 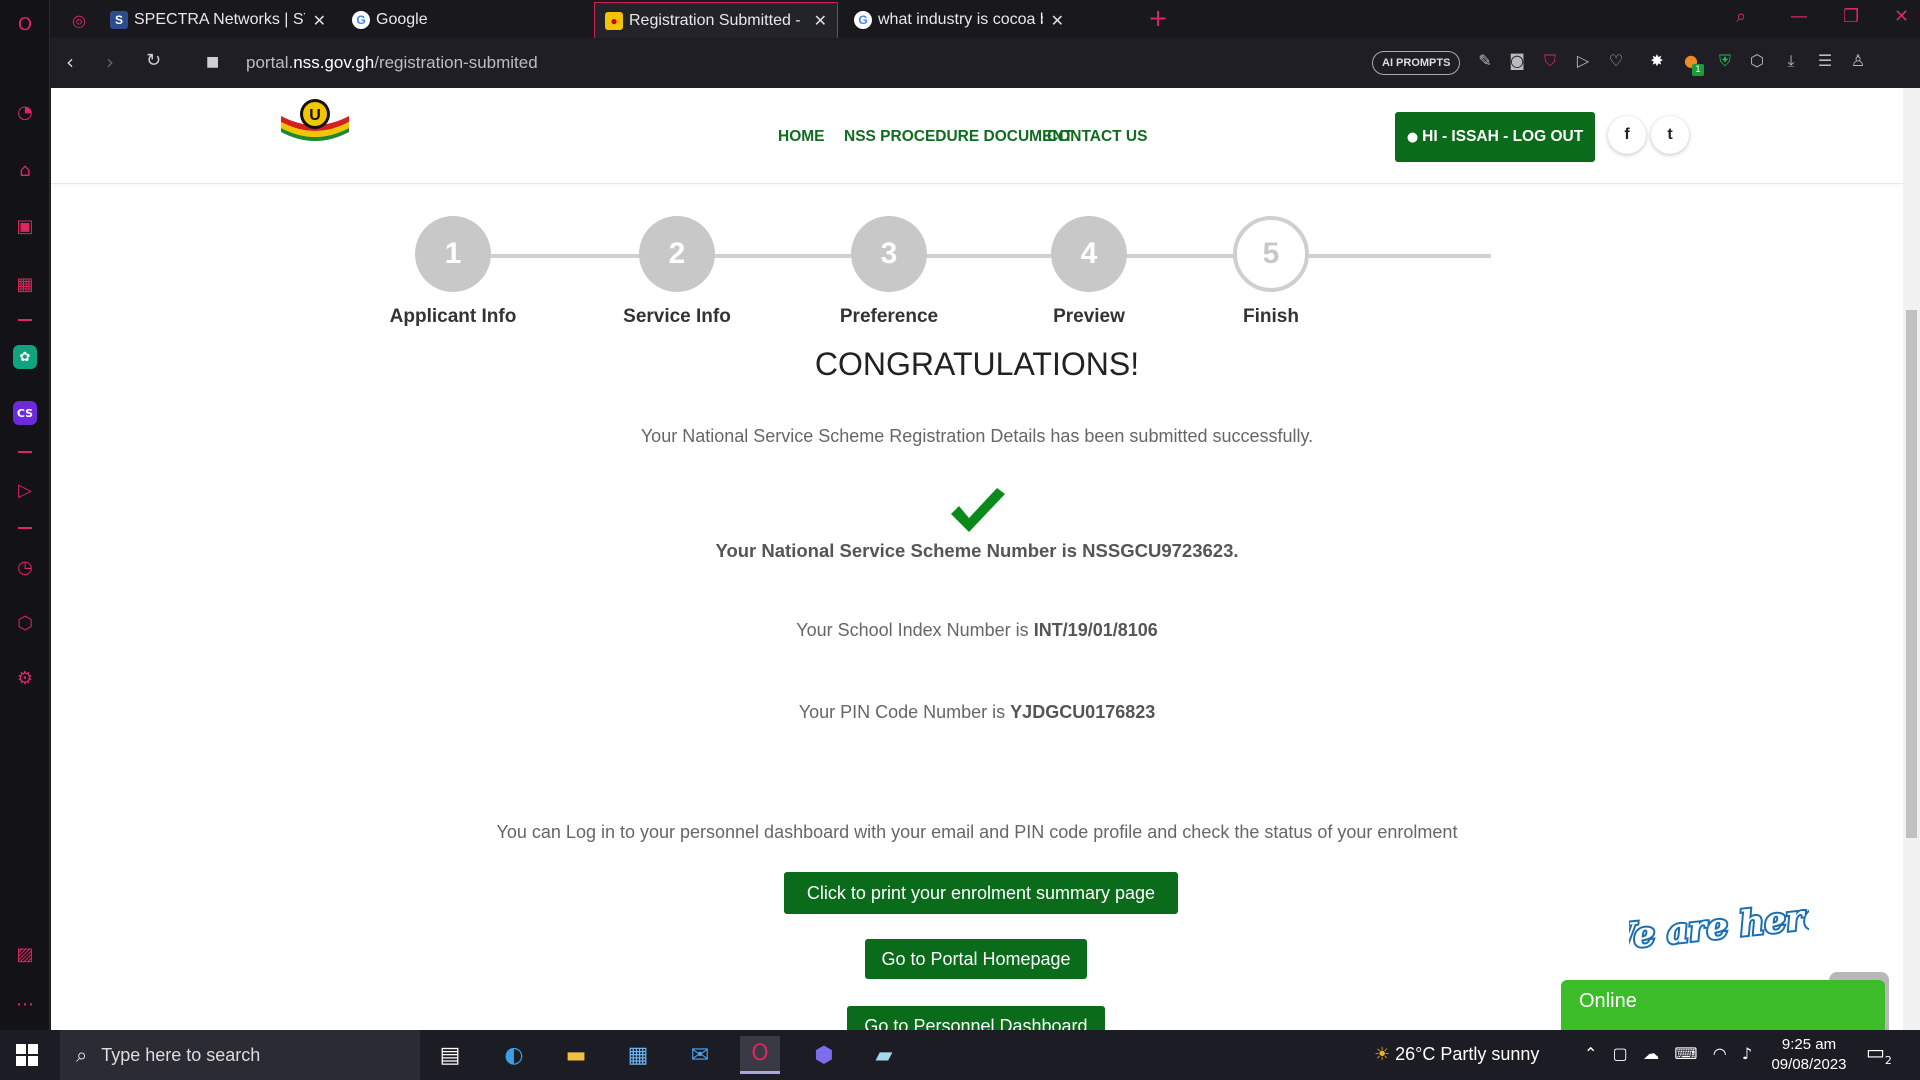 What do you see at coordinates (889, 316) in the screenshot?
I see `step-label: Preference` at bounding box center [889, 316].